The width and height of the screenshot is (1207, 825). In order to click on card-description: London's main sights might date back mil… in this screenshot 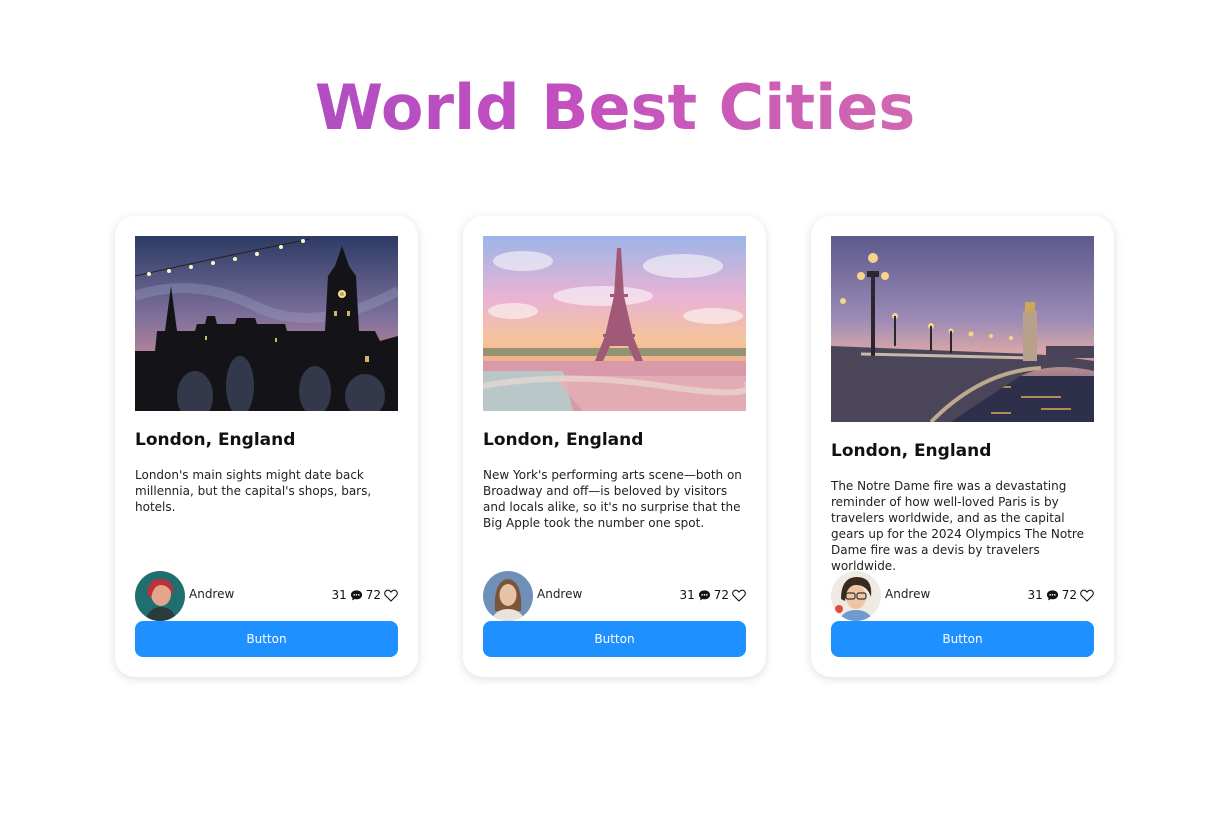, I will do `click(253, 491)`.